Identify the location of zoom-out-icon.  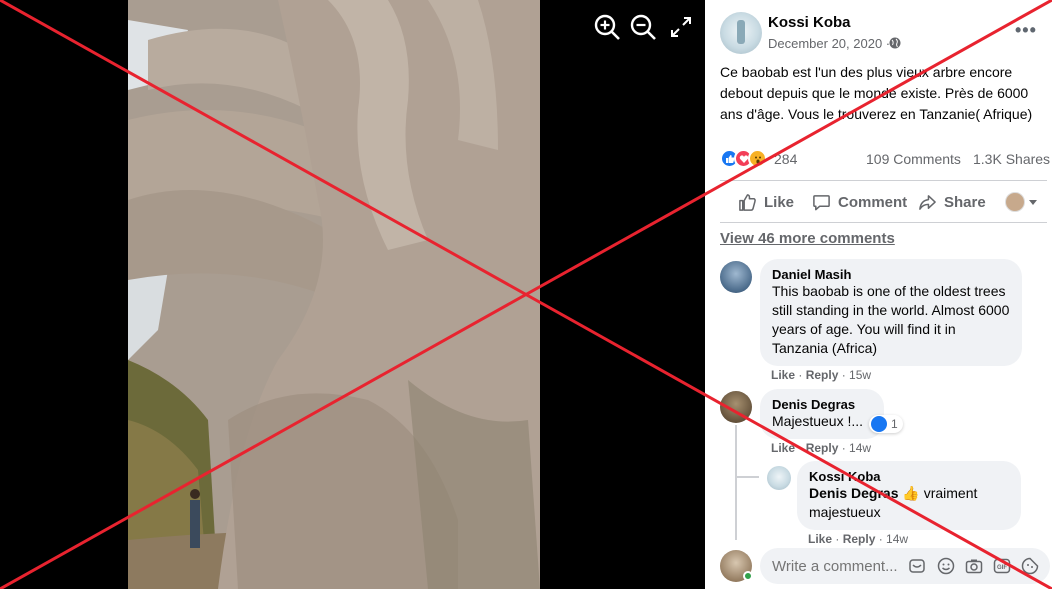
(643, 27).